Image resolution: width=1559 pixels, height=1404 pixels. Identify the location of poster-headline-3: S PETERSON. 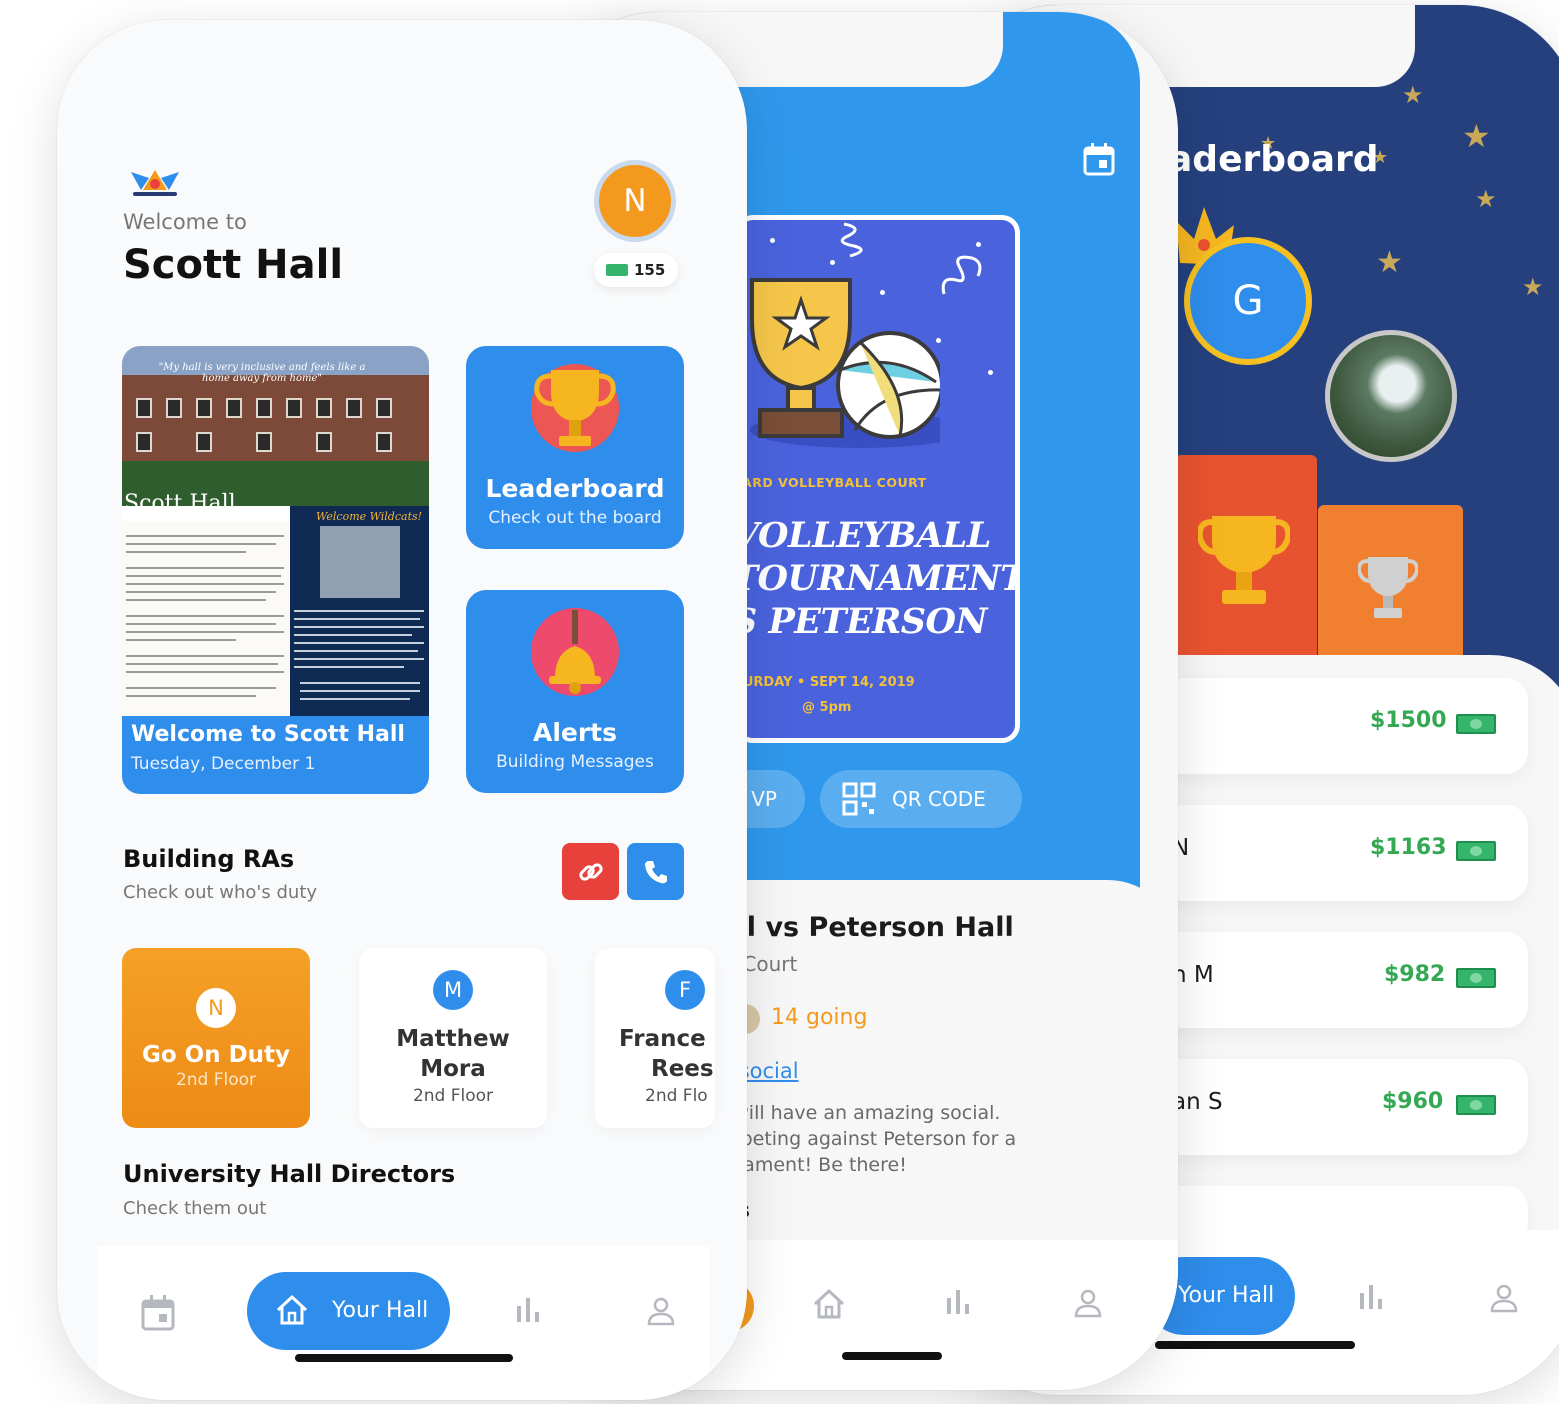
(861, 621).